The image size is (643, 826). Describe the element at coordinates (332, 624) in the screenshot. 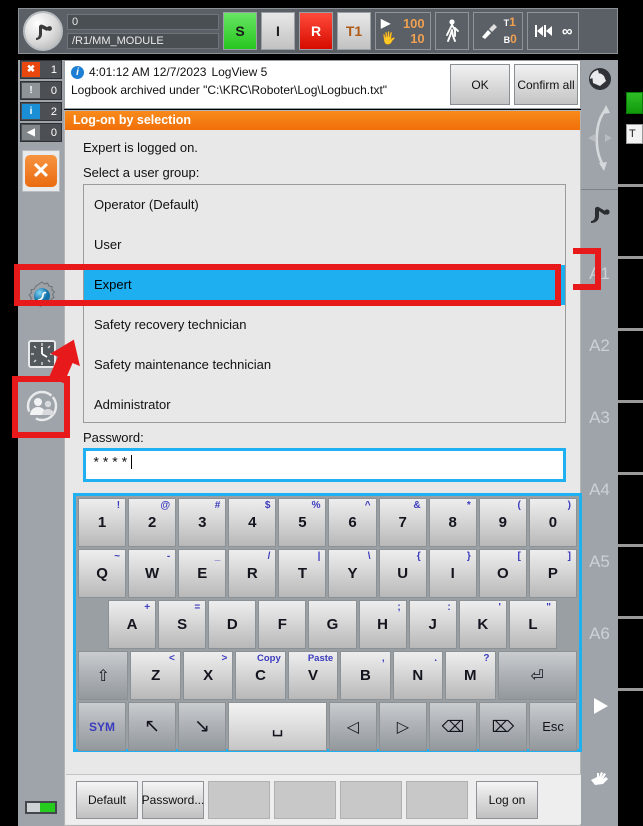

I see `key-g: G` at that location.